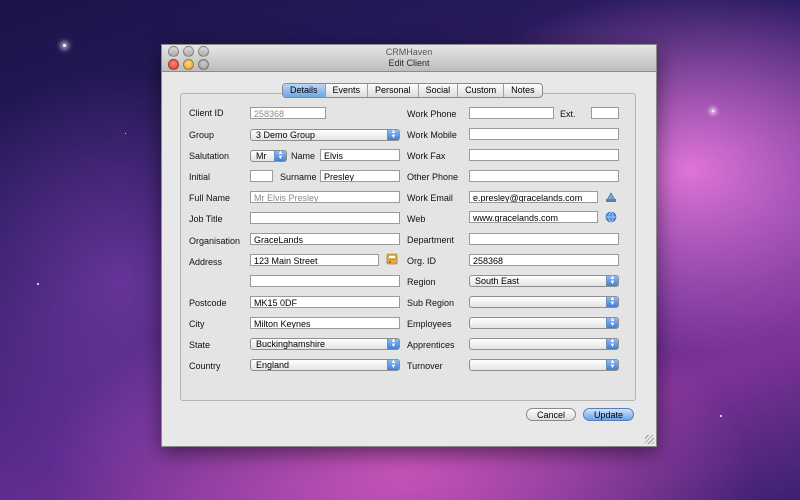 The image size is (800, 500). Describe the element at coordinates (544, 176) in the screenshot. I see `other-phone-field` at that location.